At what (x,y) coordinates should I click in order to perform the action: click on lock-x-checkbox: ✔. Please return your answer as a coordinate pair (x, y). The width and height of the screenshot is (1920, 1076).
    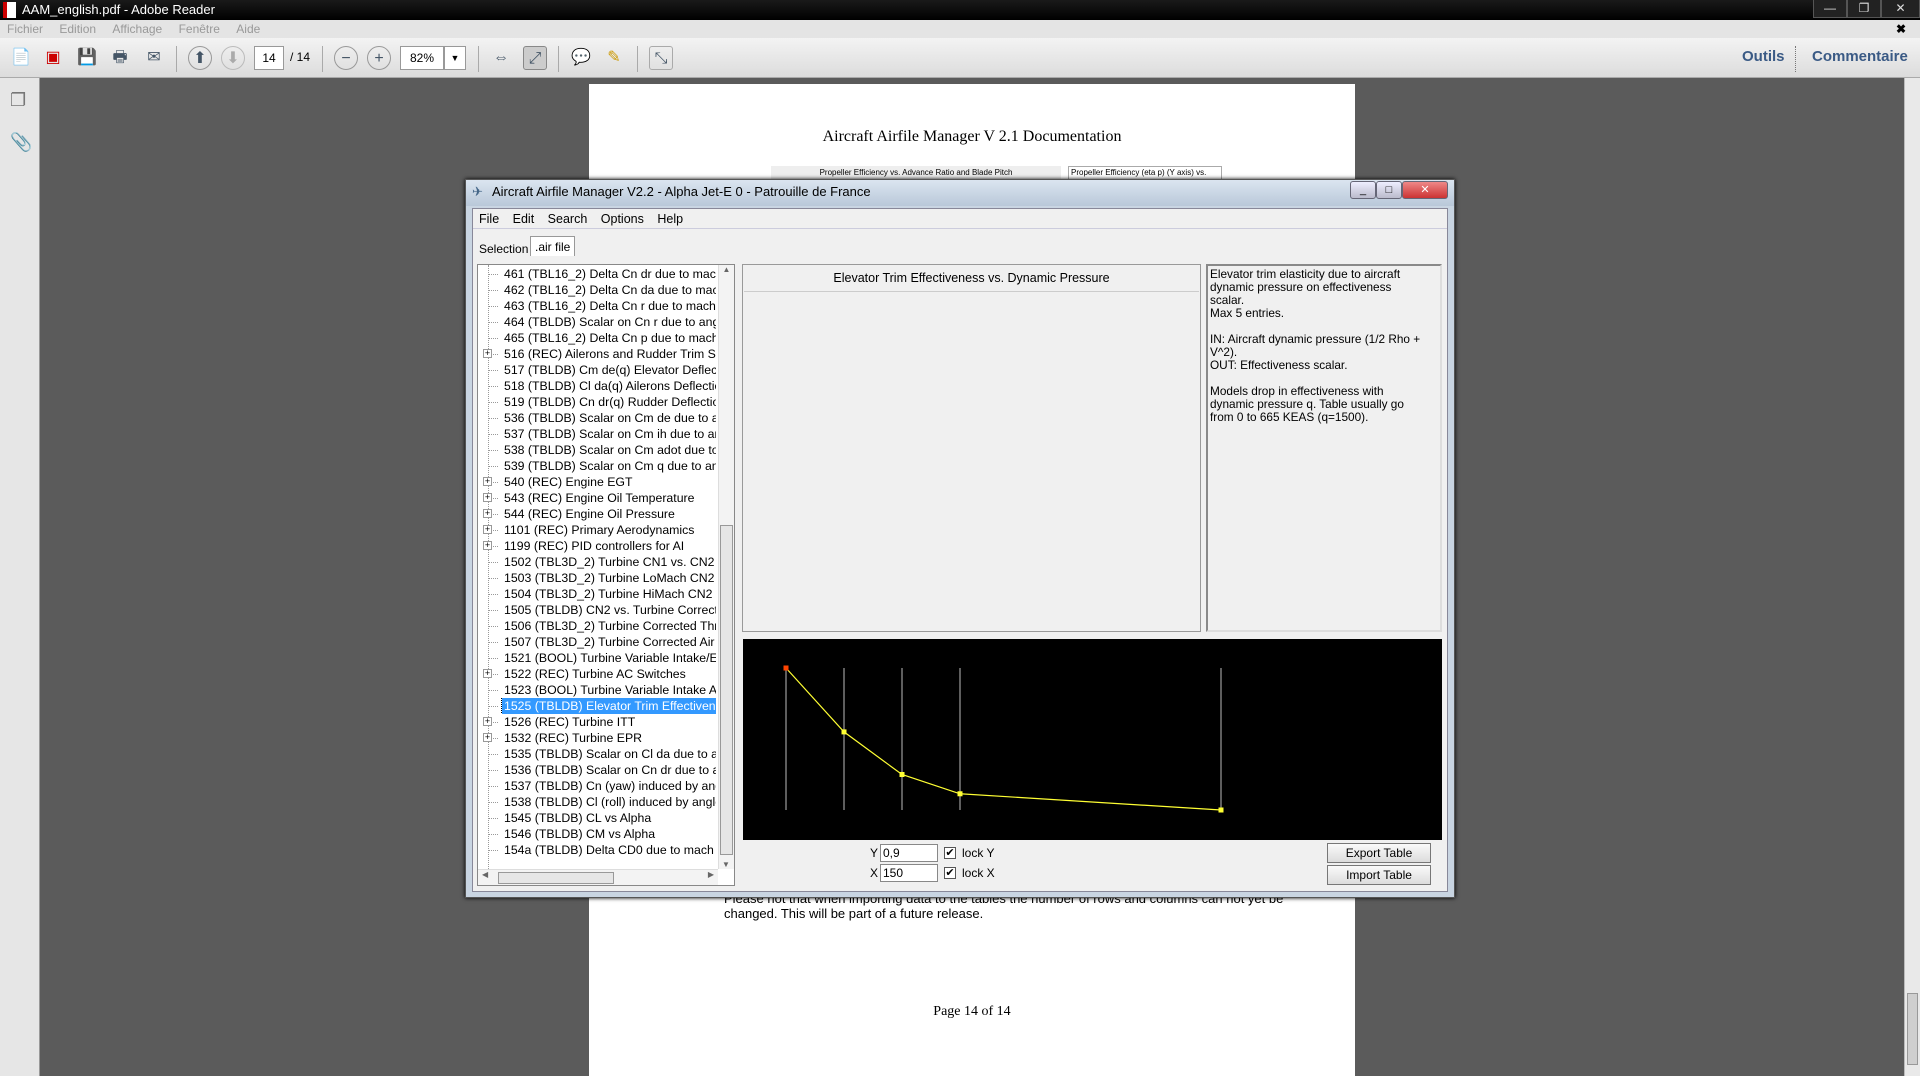
    Looking at the image, I should click on (950, 873).